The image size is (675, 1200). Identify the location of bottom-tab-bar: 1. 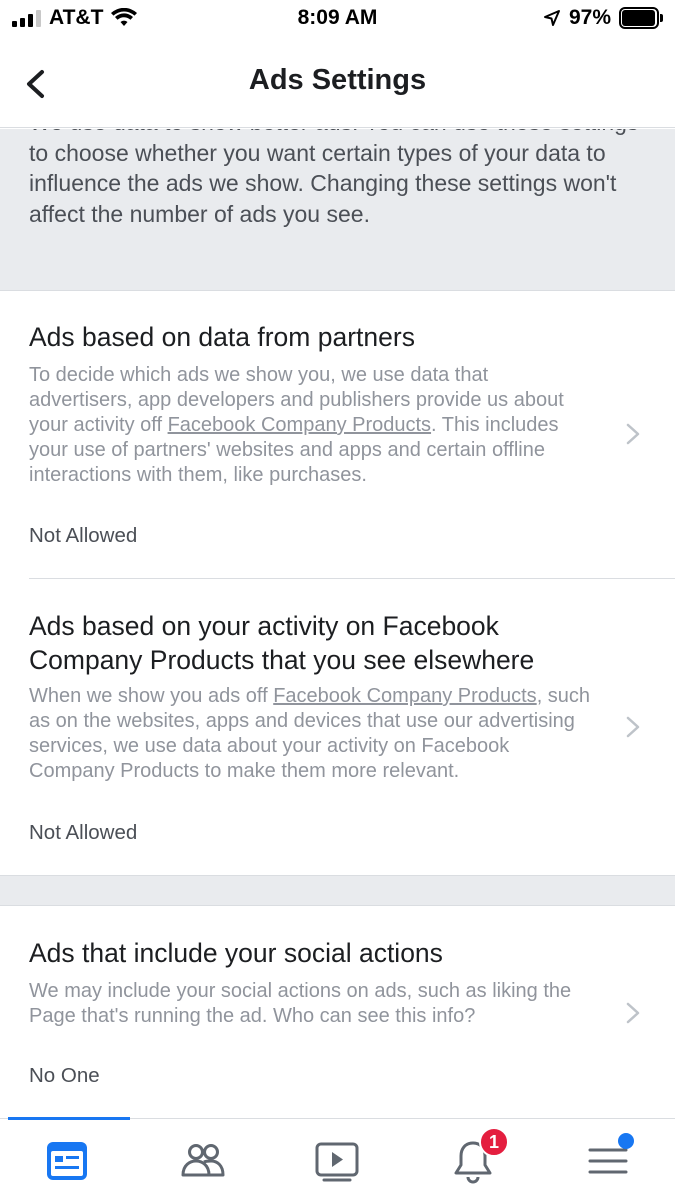
(337, 1158).